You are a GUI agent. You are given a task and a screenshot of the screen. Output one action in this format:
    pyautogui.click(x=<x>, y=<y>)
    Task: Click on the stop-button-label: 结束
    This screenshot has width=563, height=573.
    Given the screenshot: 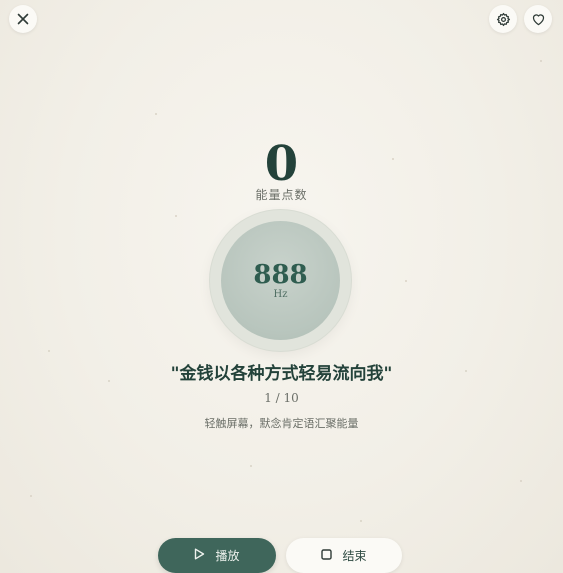 What is the action you would take?
    pyautogui.click(x=354, y=556)
    